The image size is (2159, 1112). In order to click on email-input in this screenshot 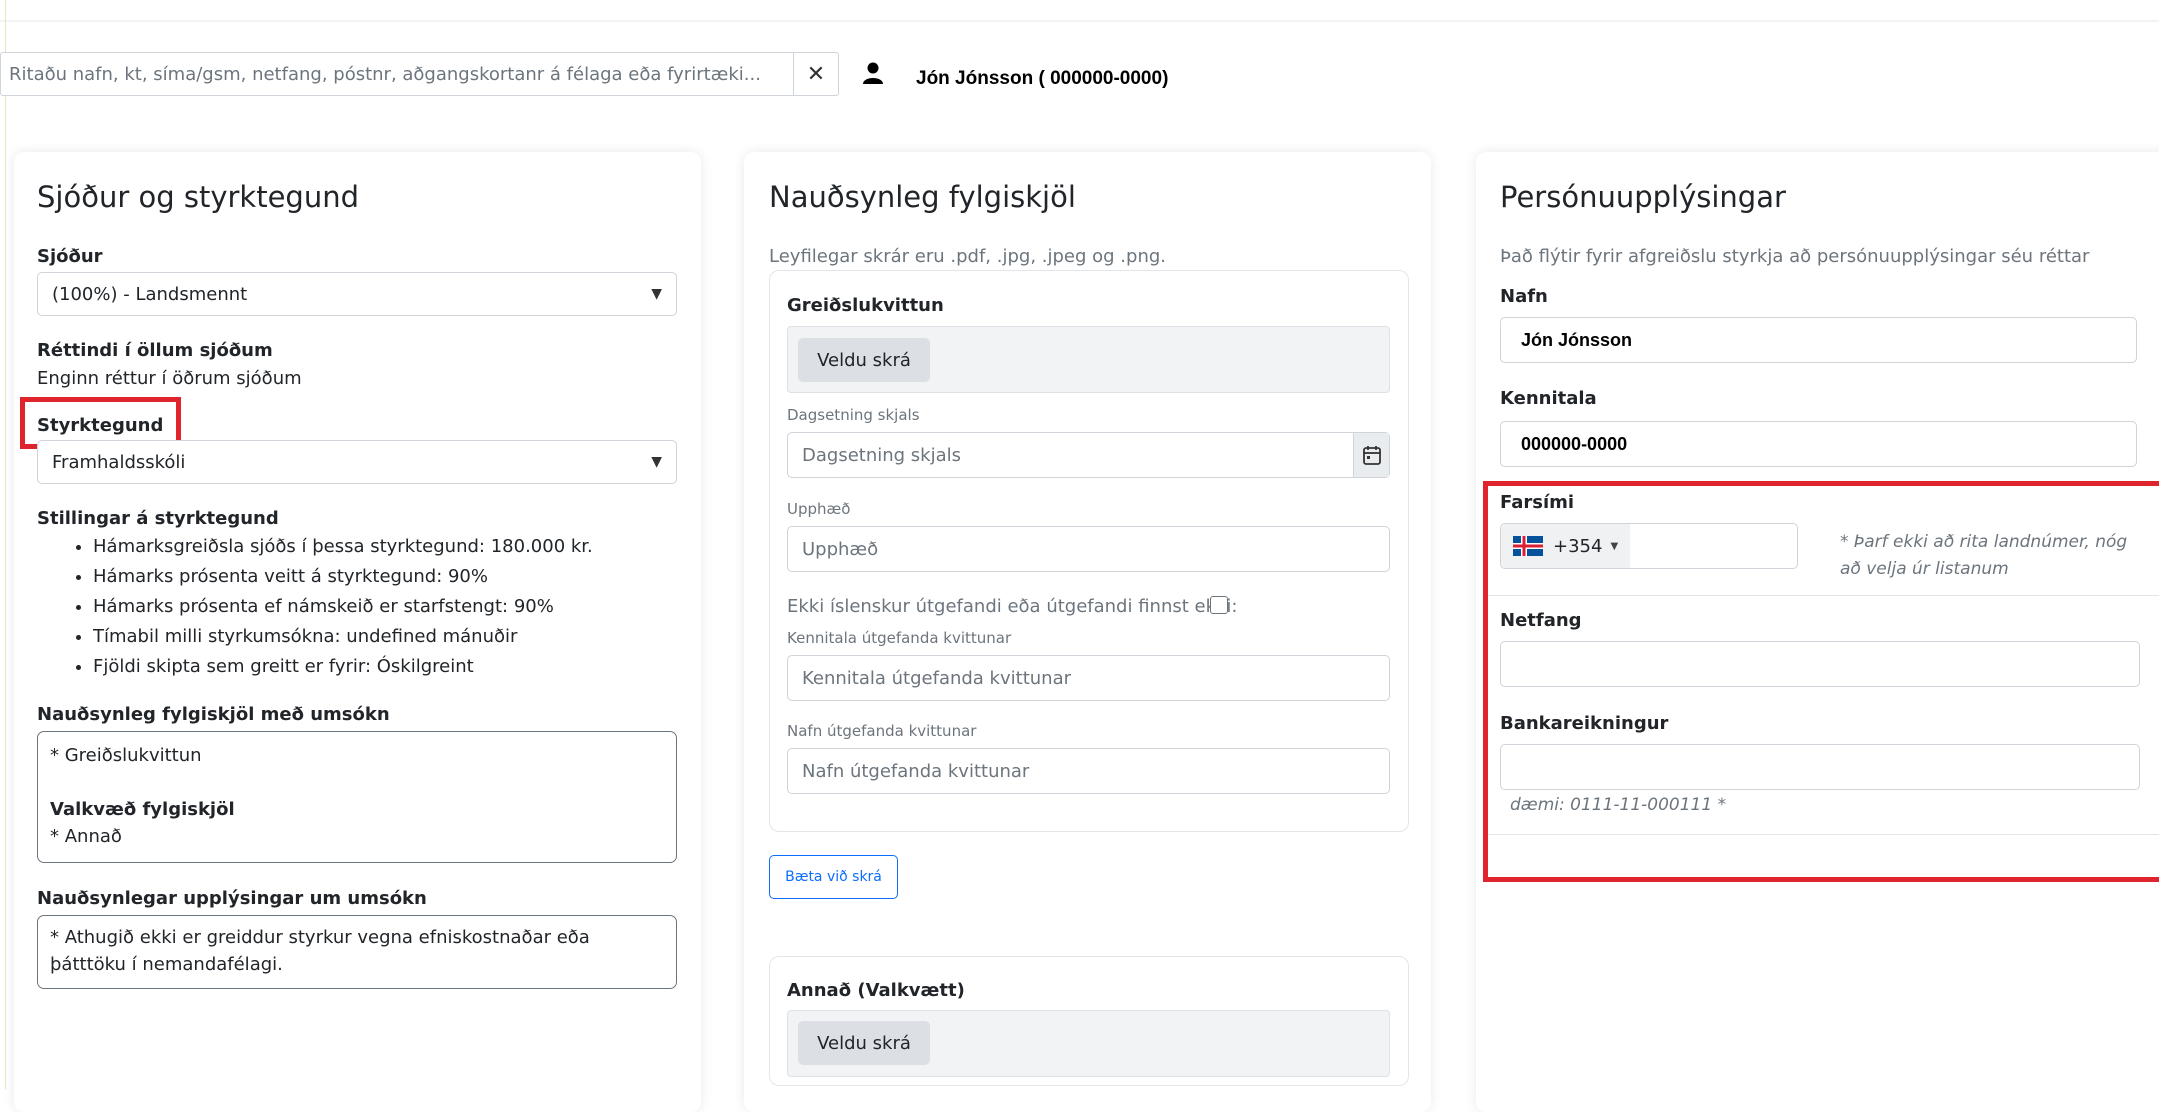, I will do `click(1820, 664)`.